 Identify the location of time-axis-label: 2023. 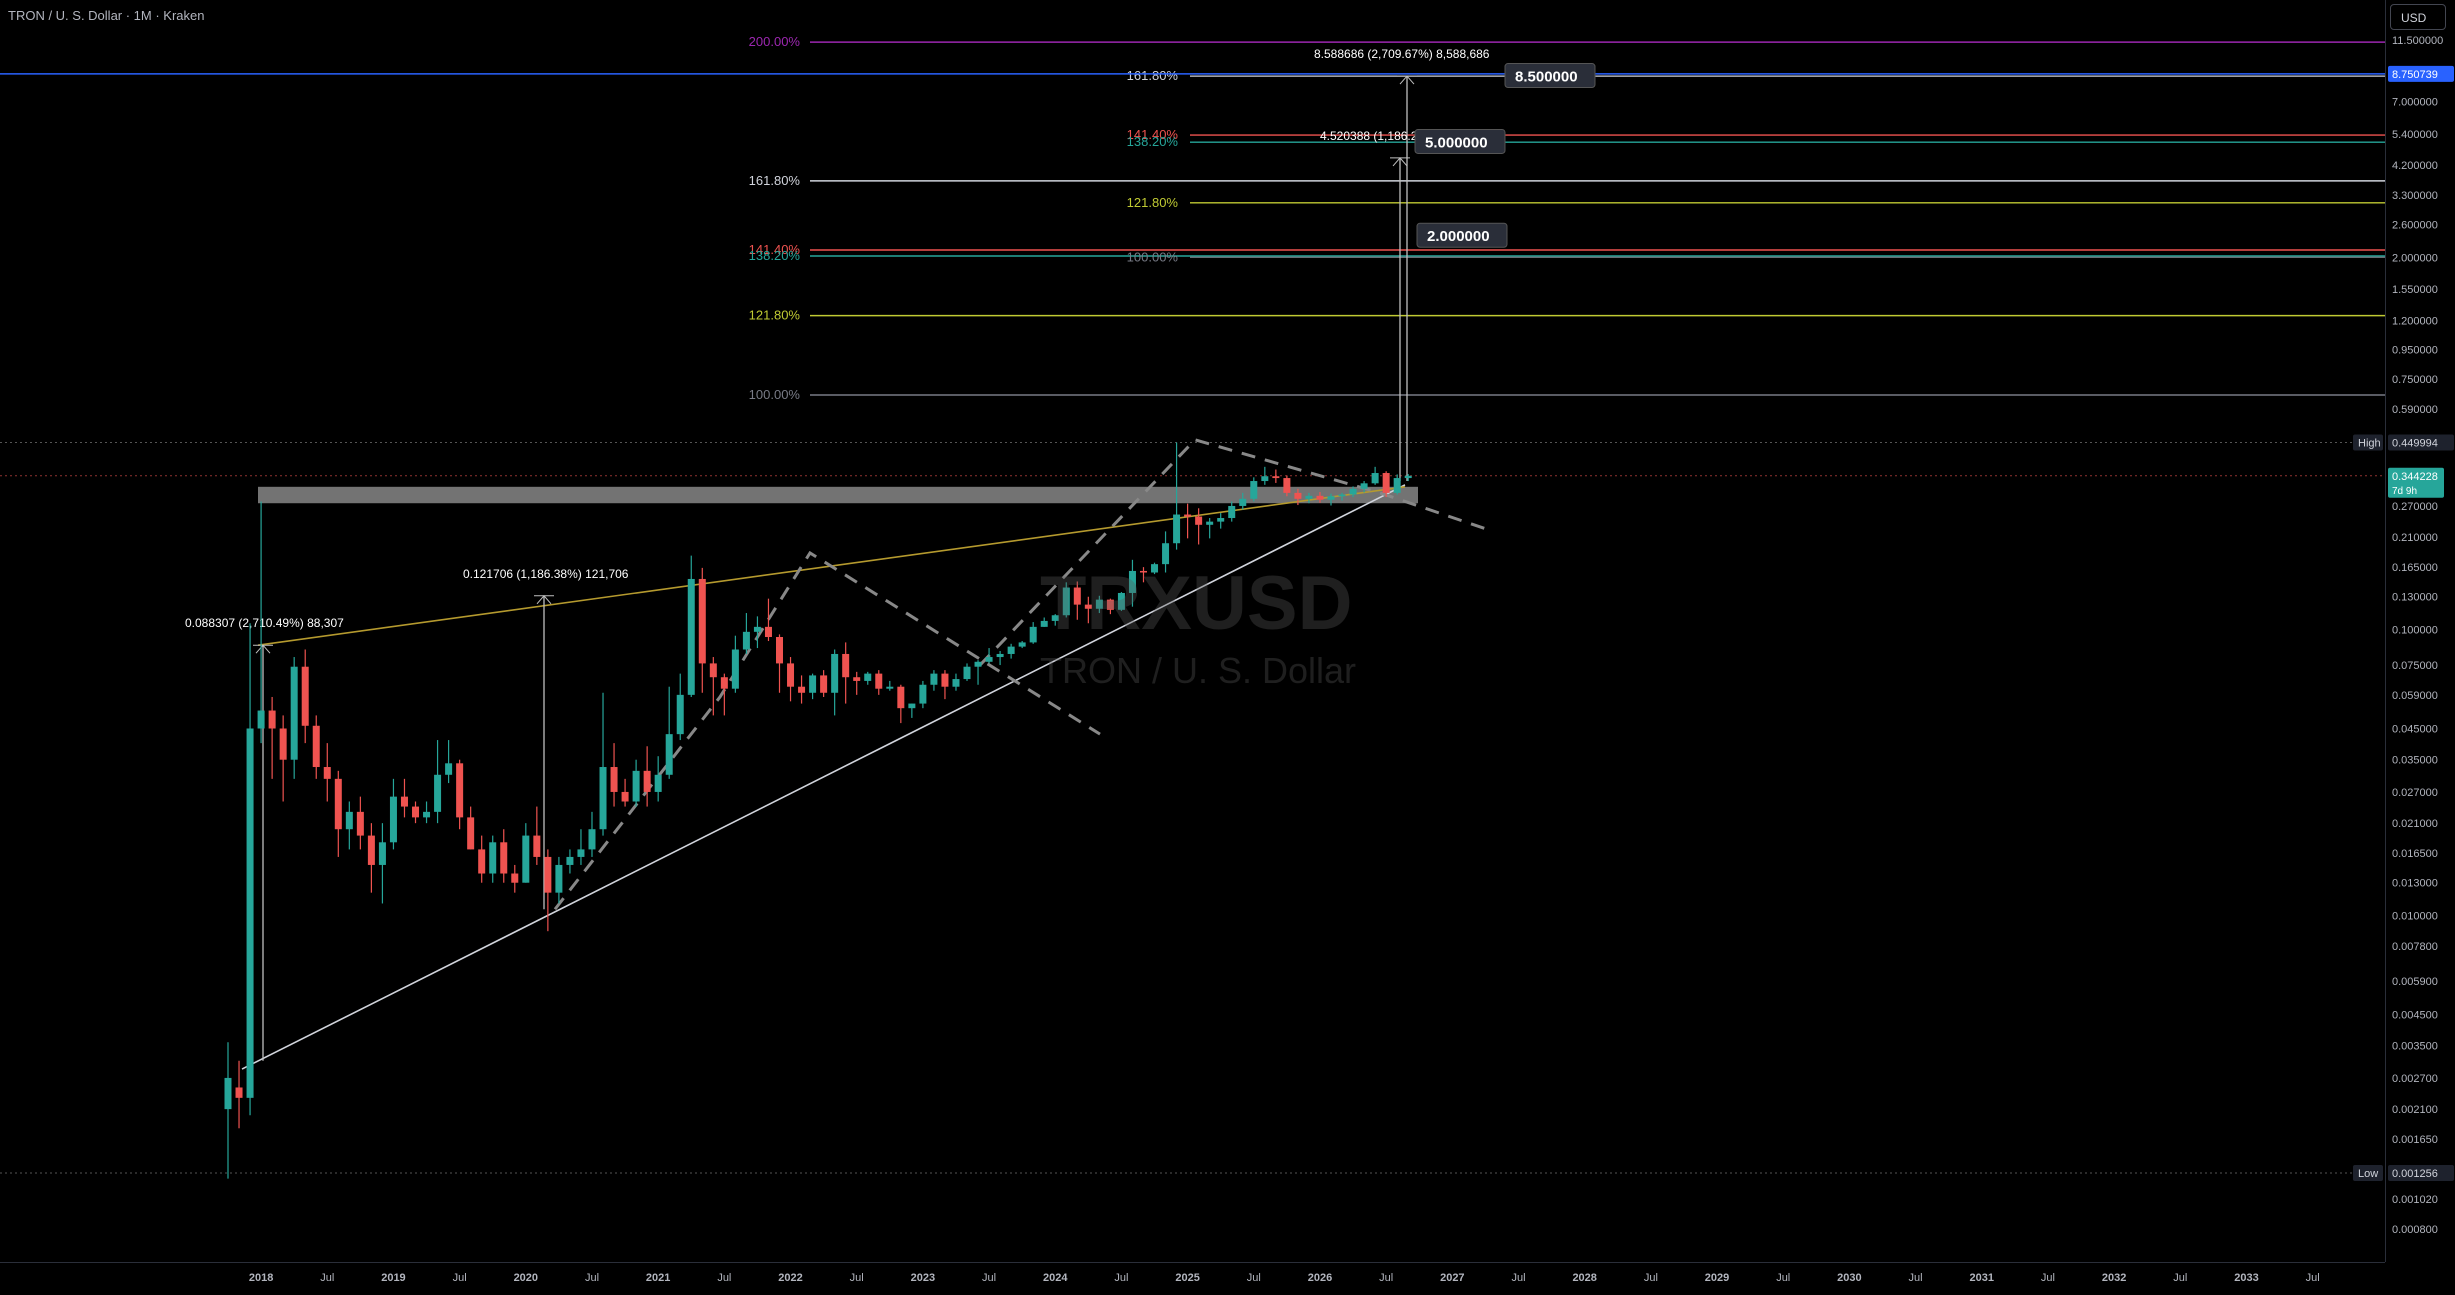
(923, 1278).